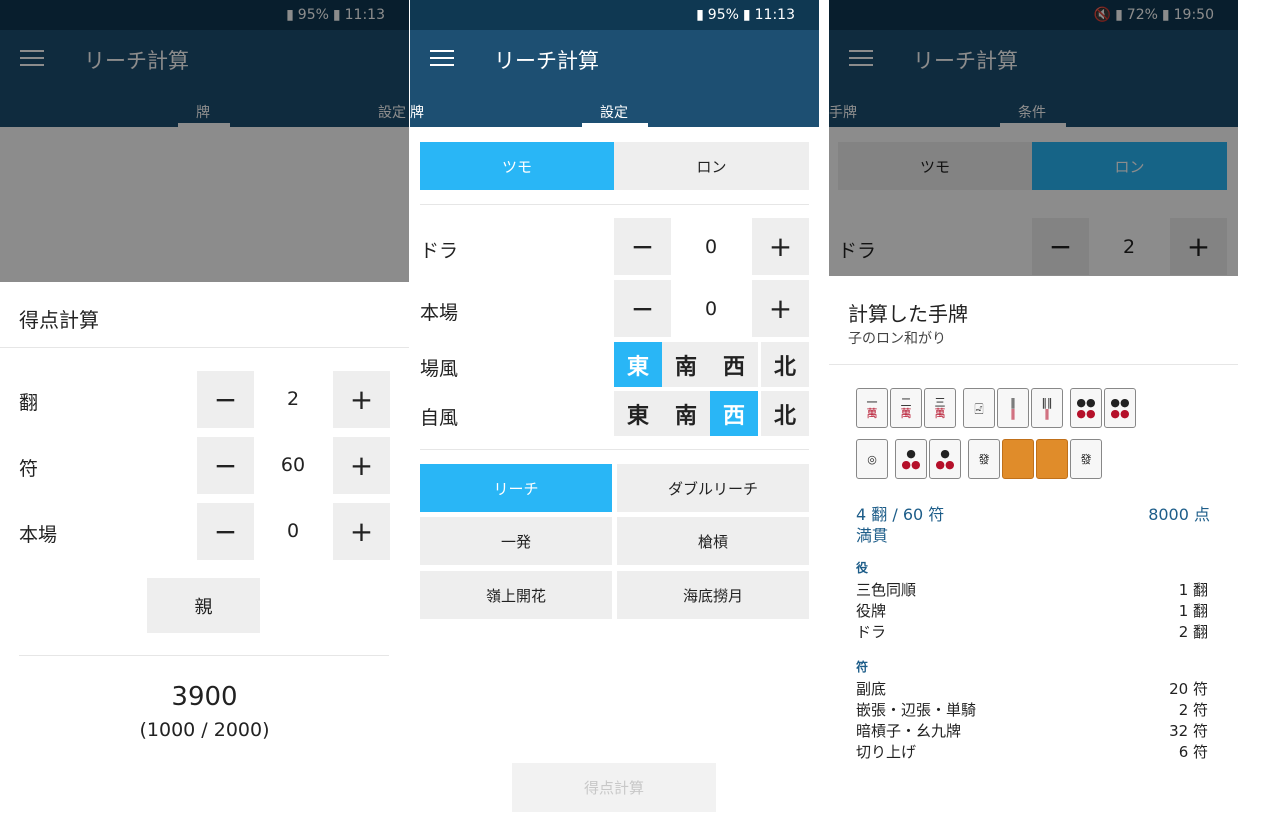 The width and height of the screenshot is (1280, 815). Describe the element at coordinates (1032, 589) in the screenshot. I see `yaku-row: 三色同順 1 翻` at that location.